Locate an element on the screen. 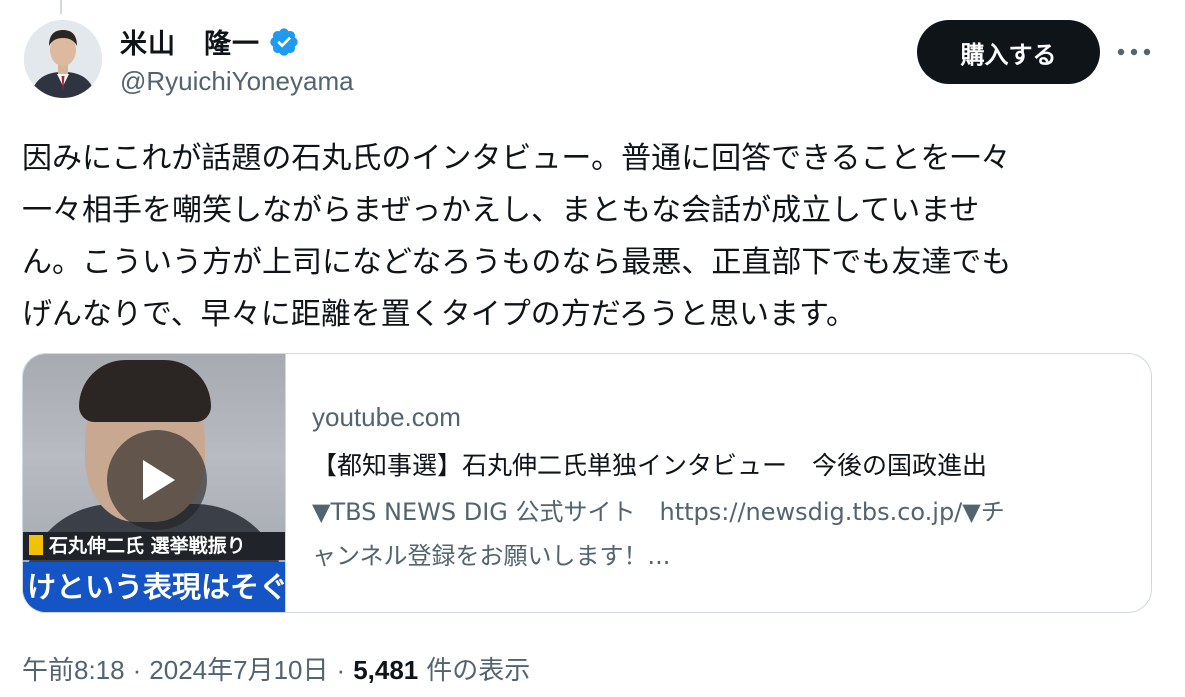 This screenshot has width=1185, height=697. caption-tag-marker is located at coordinates (36, 545).